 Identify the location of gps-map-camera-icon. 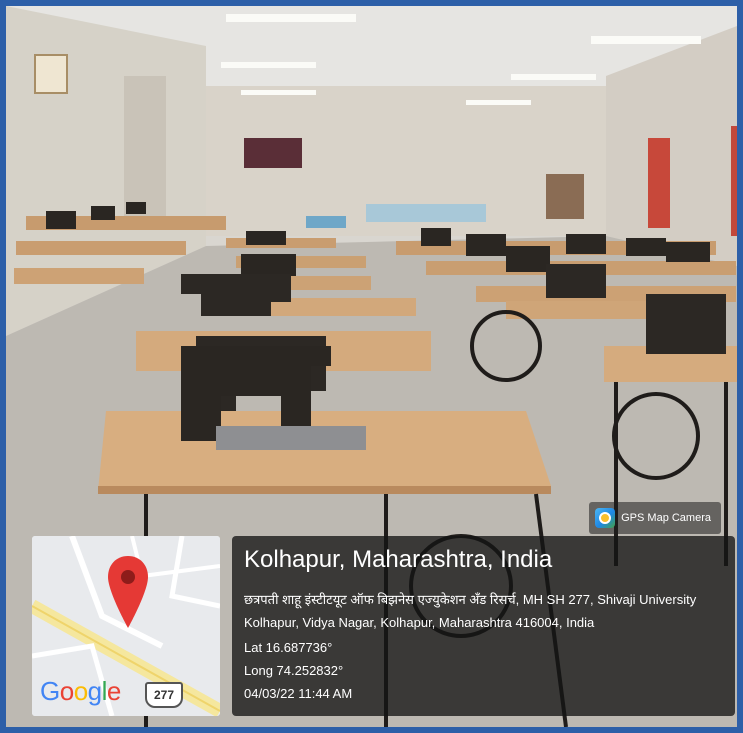
(605, 518).